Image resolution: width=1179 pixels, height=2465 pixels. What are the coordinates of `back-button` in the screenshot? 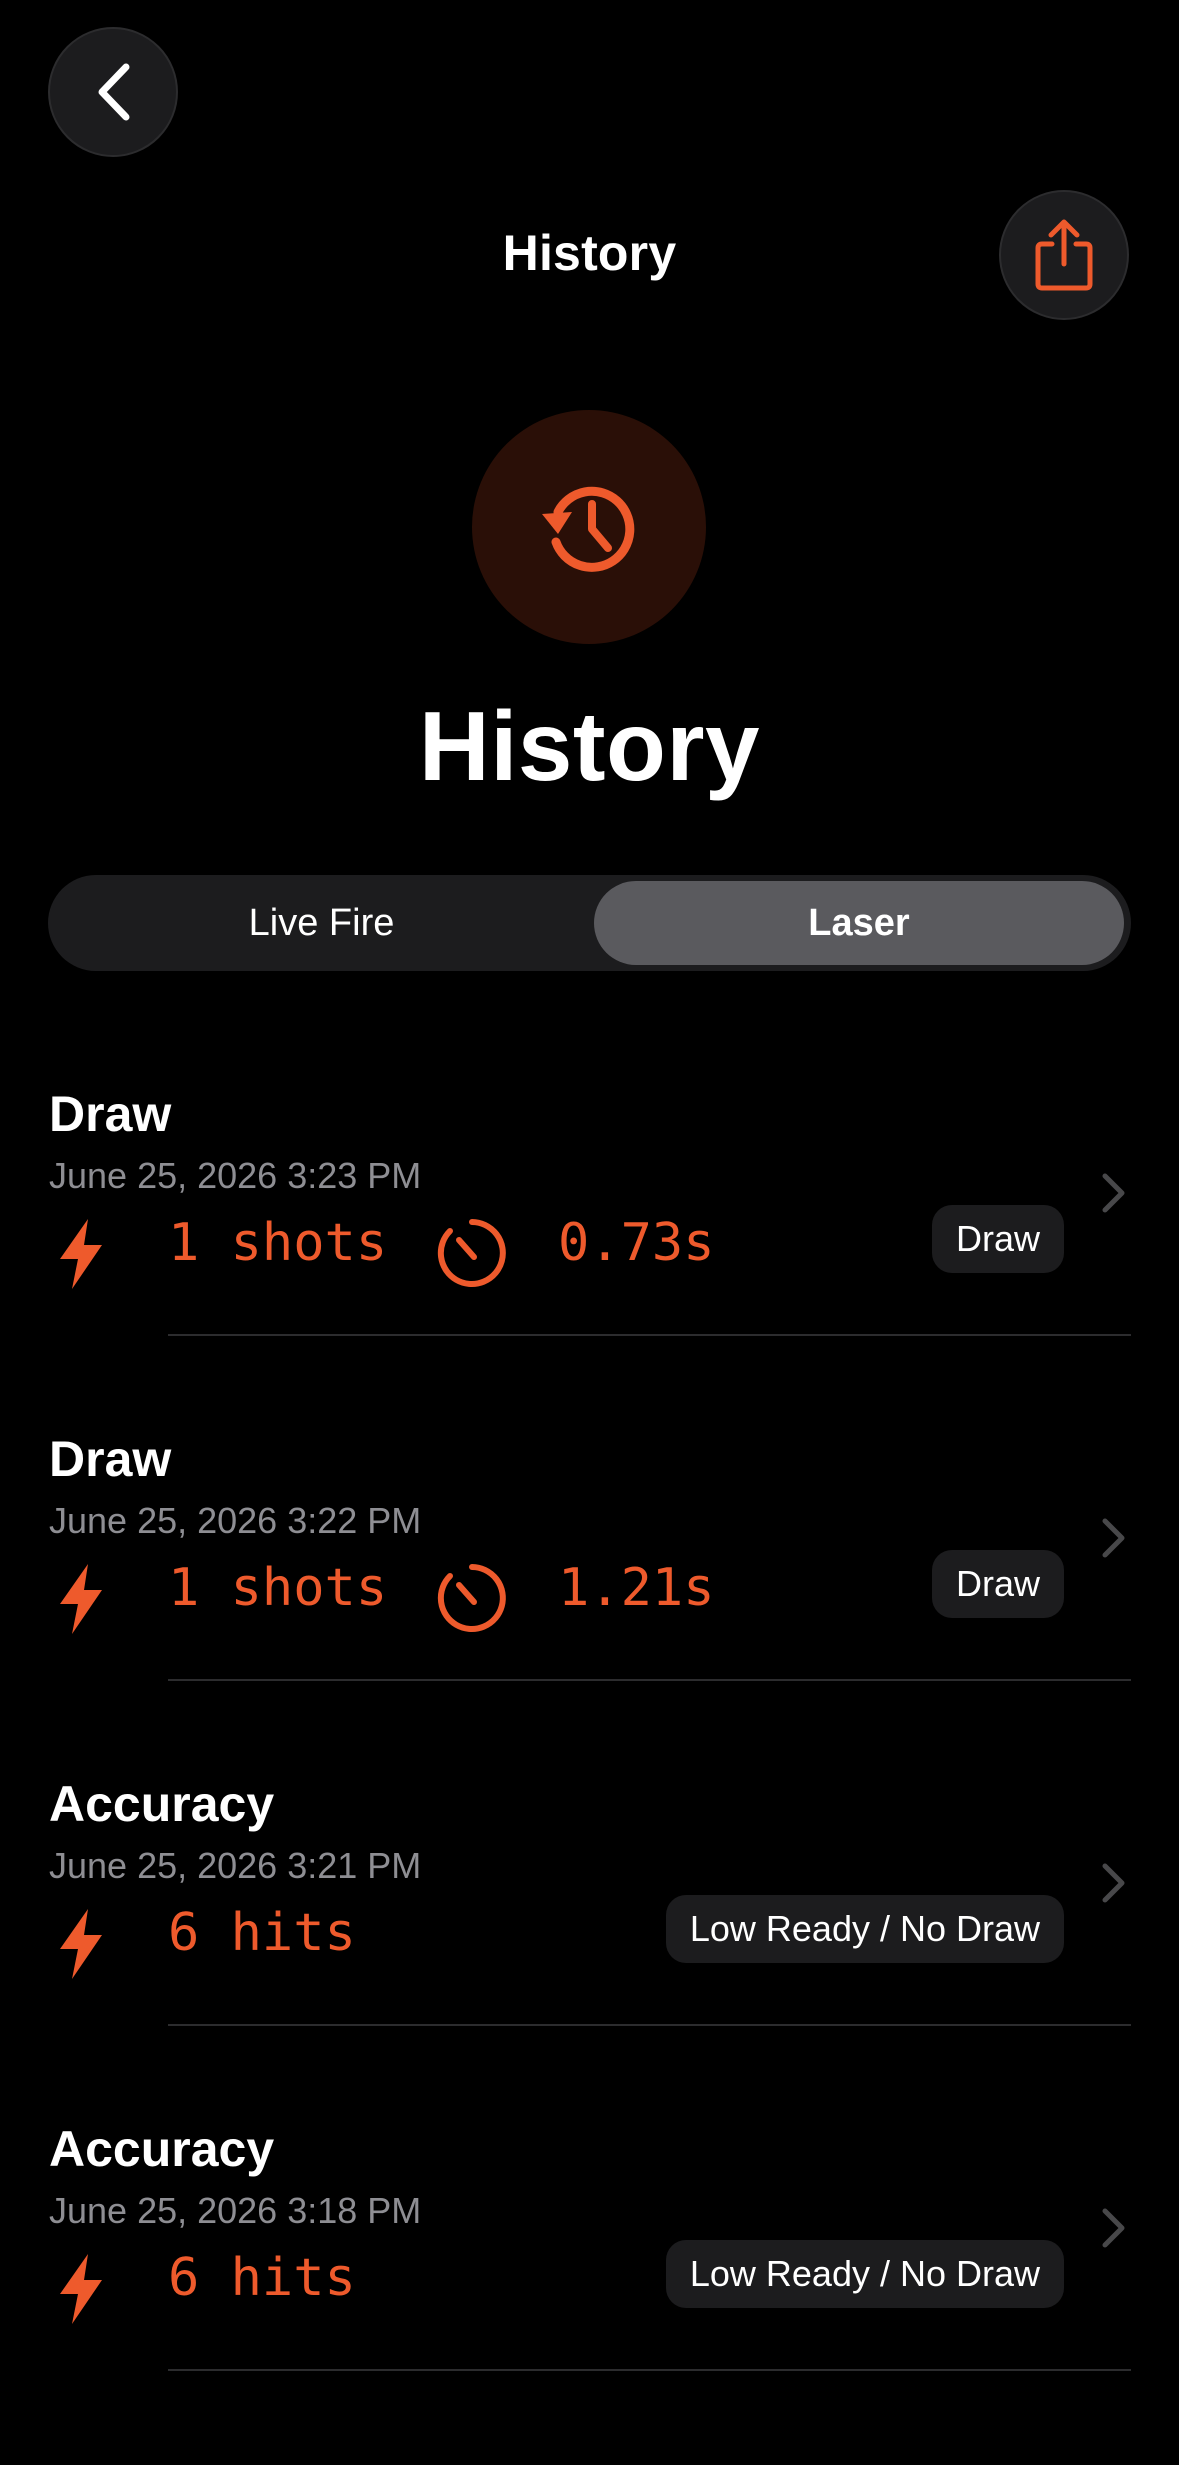 It's located at (113, 92).